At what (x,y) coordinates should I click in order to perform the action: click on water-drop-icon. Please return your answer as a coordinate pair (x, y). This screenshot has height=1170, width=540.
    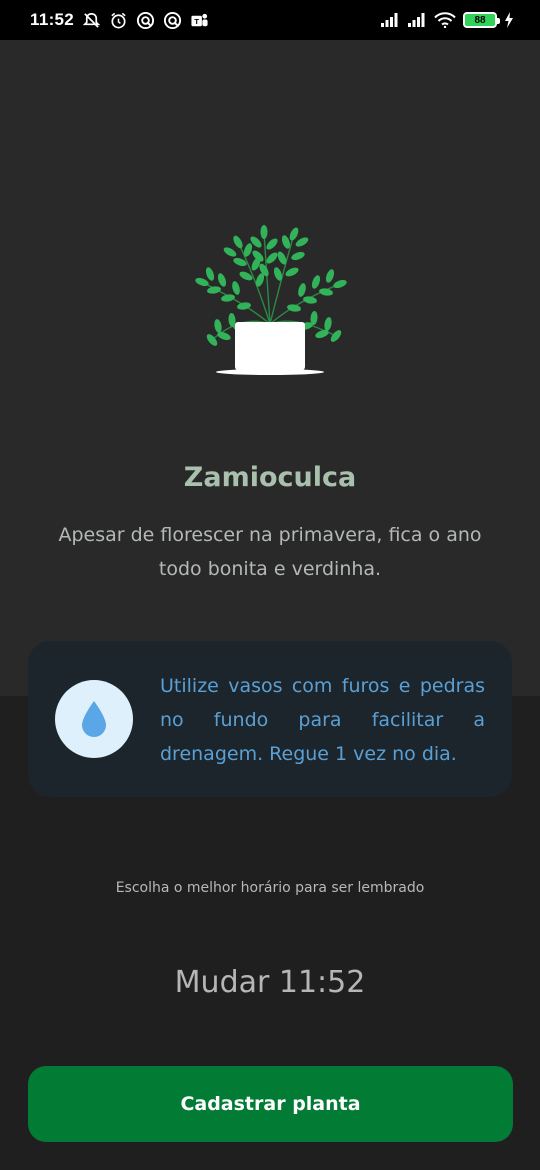
    Looking at the image, I should click on (94, 719).